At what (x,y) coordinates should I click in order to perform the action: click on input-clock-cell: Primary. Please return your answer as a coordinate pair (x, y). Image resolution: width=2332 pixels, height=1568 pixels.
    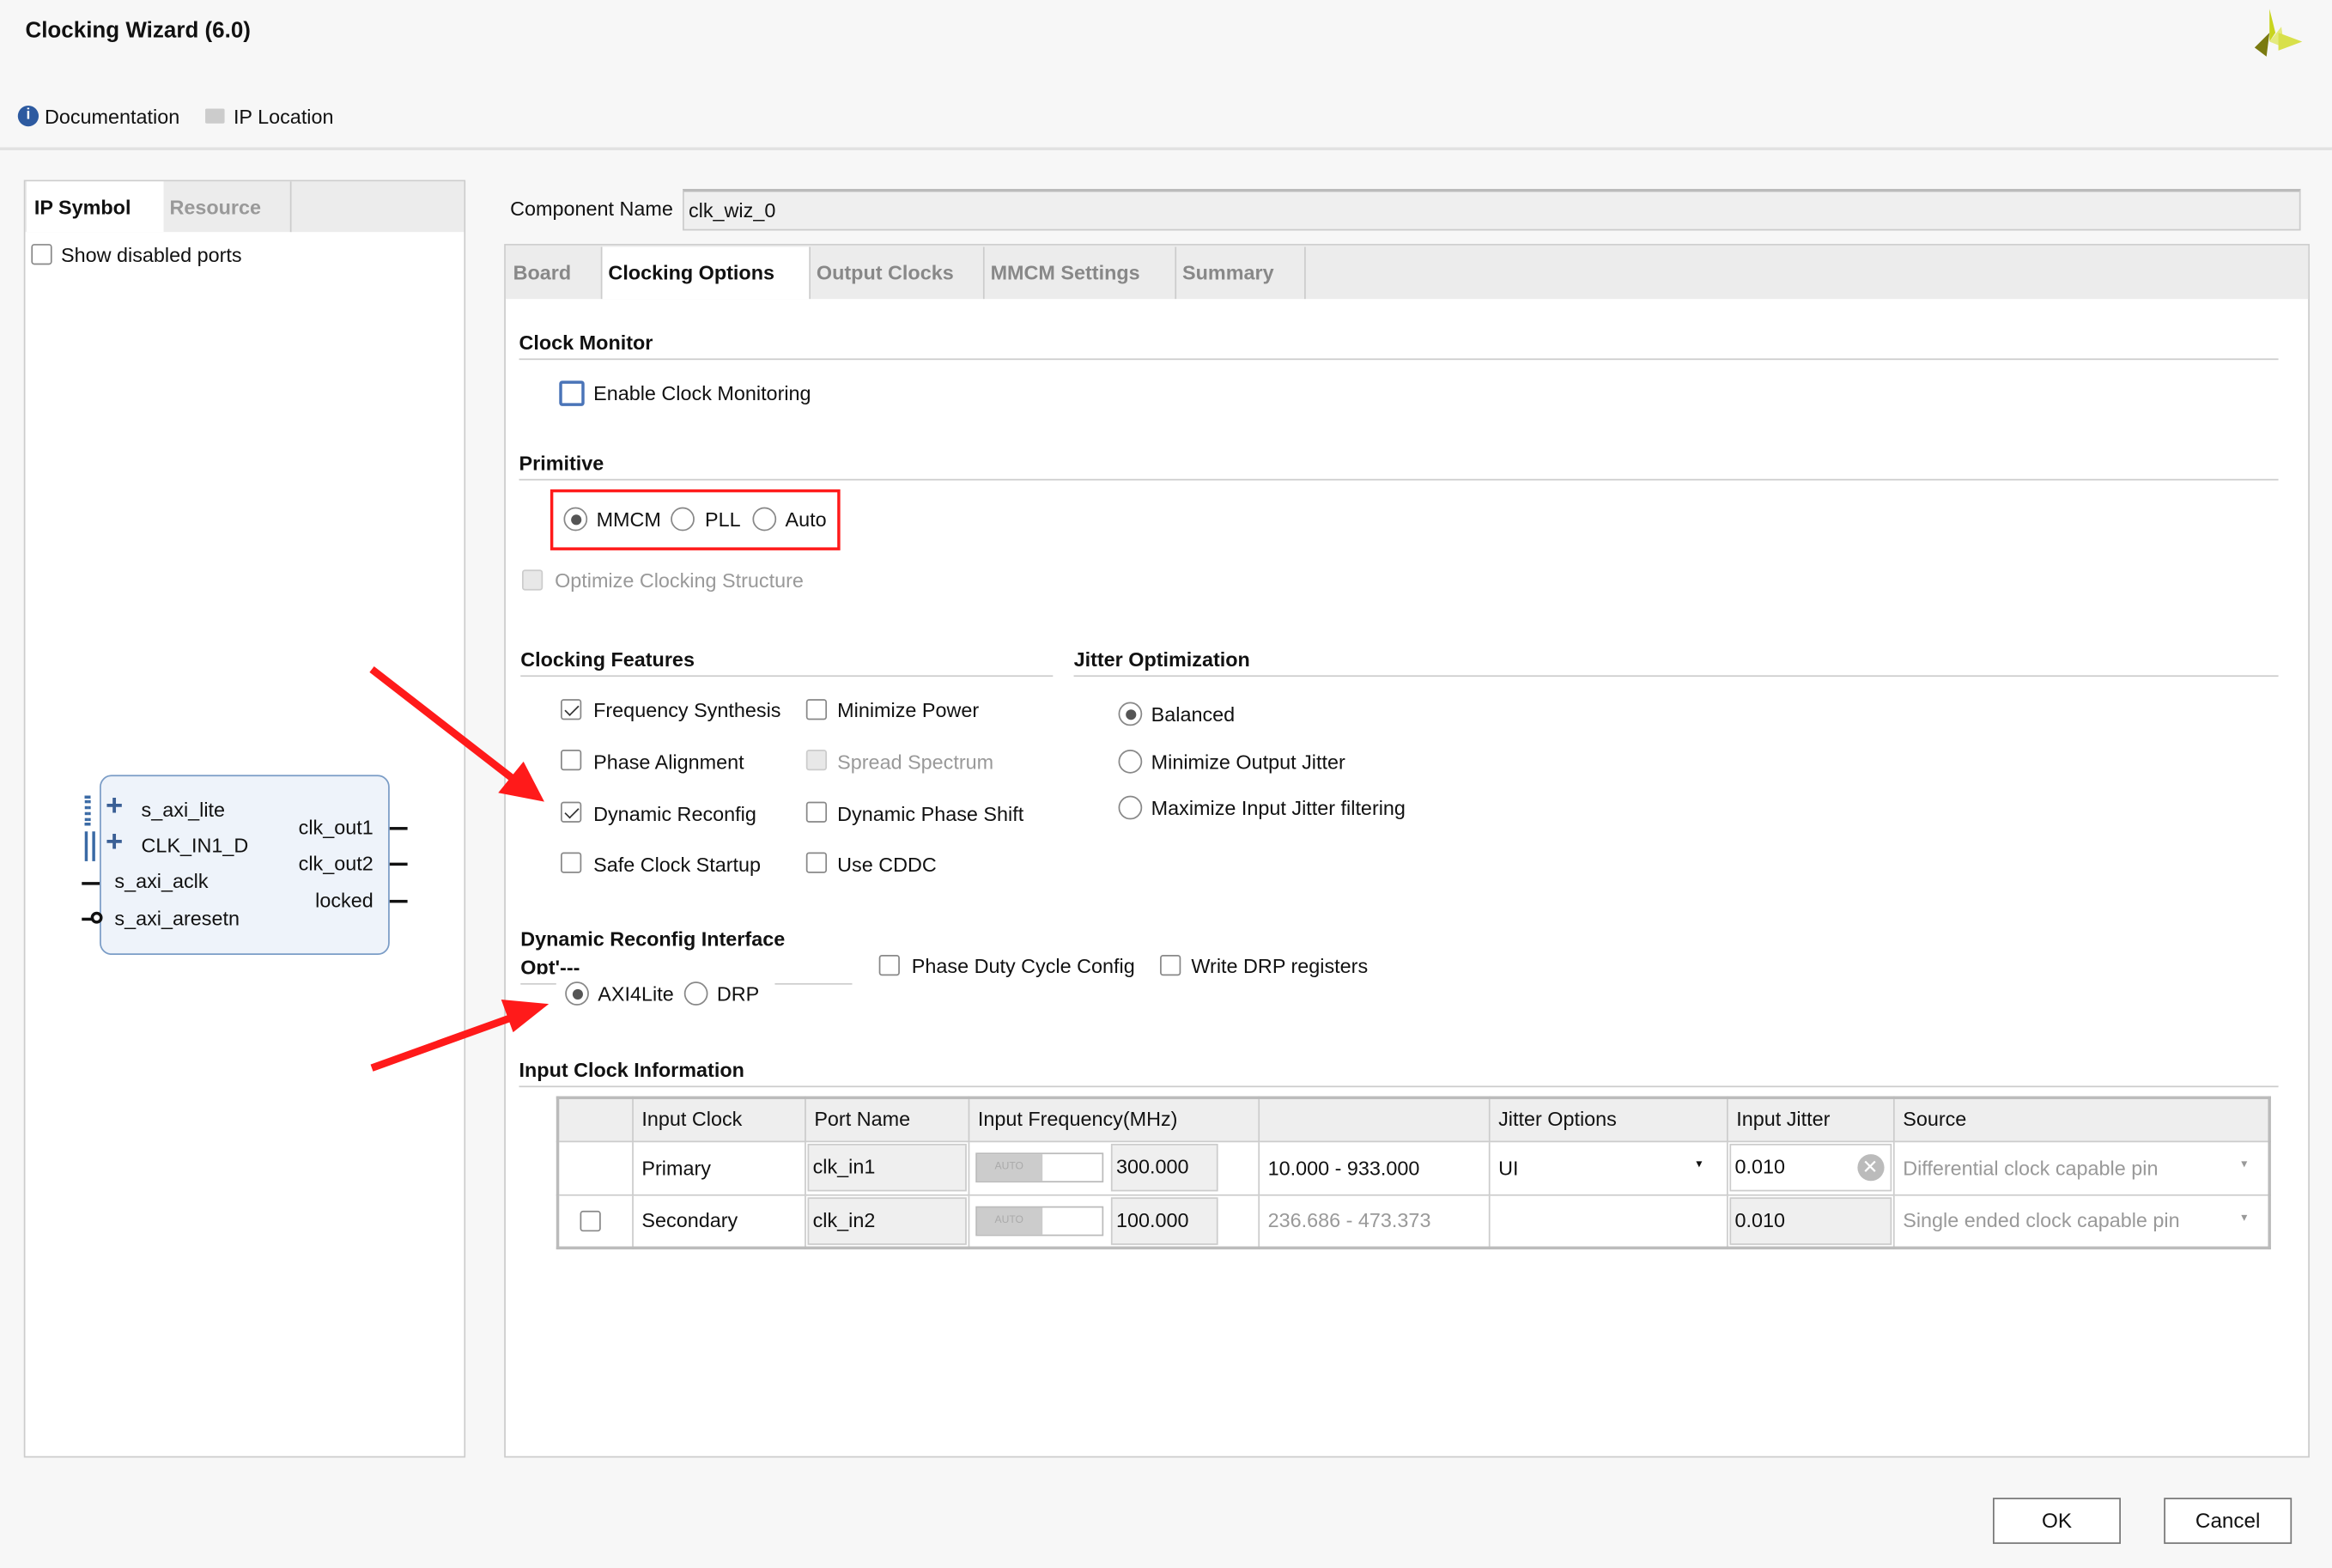
    Looking at the image, I should click on (718, 1167).